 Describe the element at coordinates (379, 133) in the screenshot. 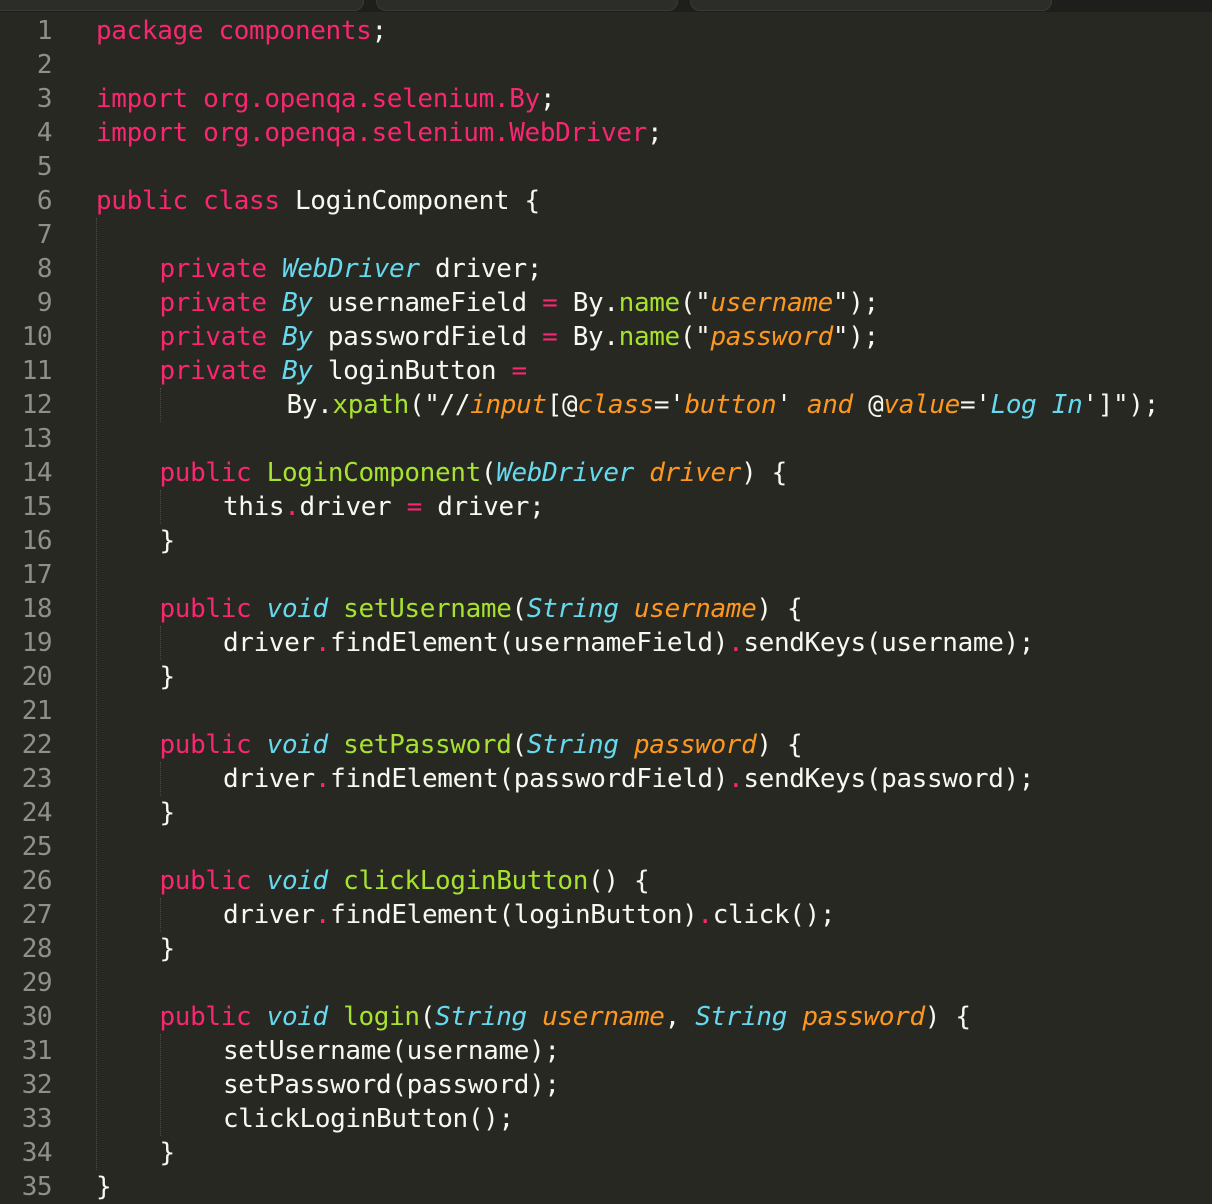

I see `code-text: import org.openqa.selenium.WebDriver;` at that location.